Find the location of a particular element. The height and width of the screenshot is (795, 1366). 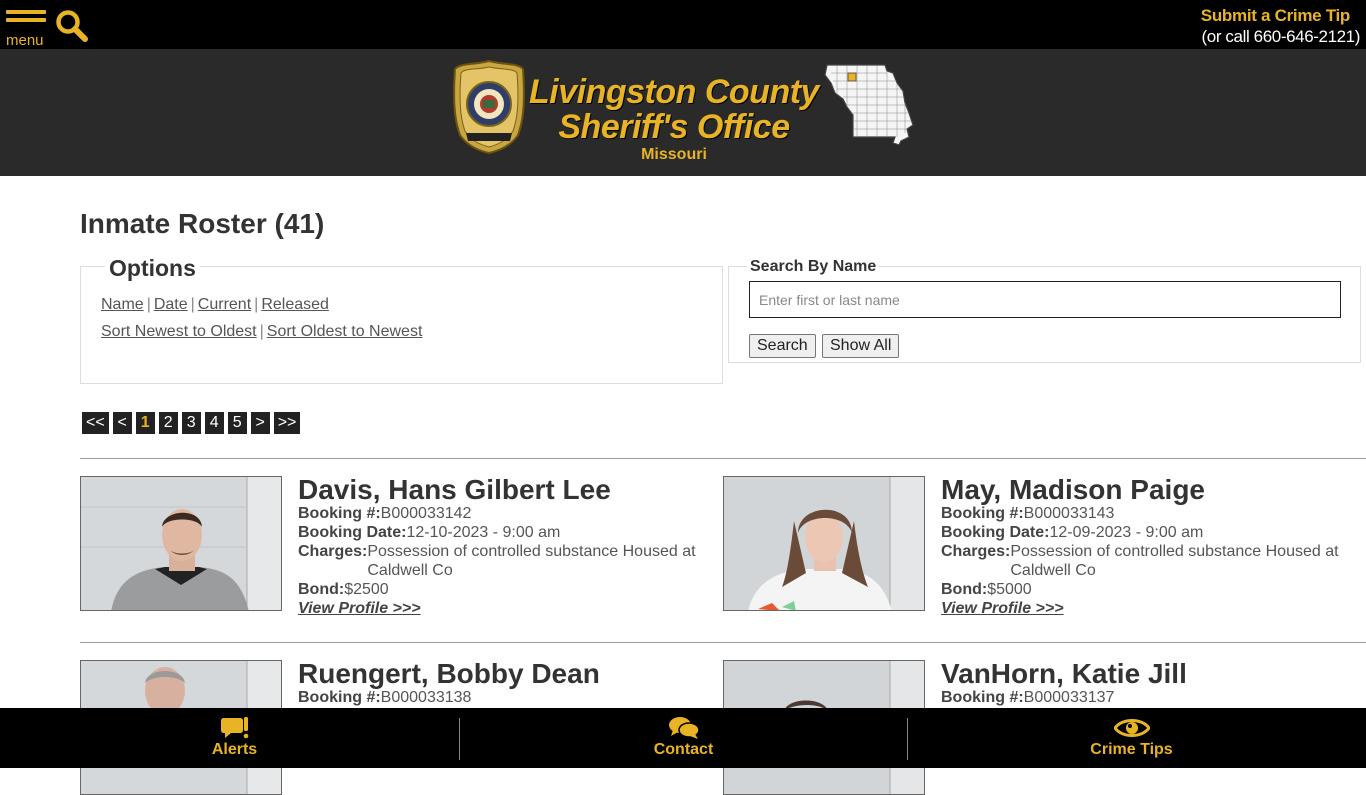

pagination: << < 1 2 3 4 5 > >> is located at coordinates (191, 423).